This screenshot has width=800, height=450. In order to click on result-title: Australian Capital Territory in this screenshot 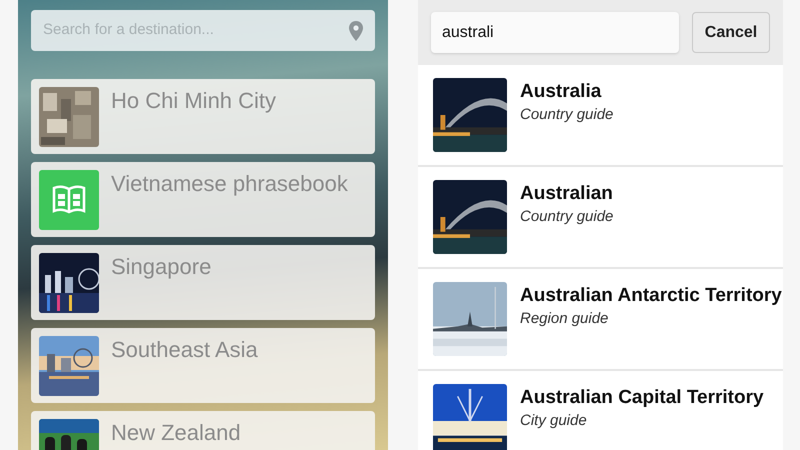, I will do `click(642, 398)`.